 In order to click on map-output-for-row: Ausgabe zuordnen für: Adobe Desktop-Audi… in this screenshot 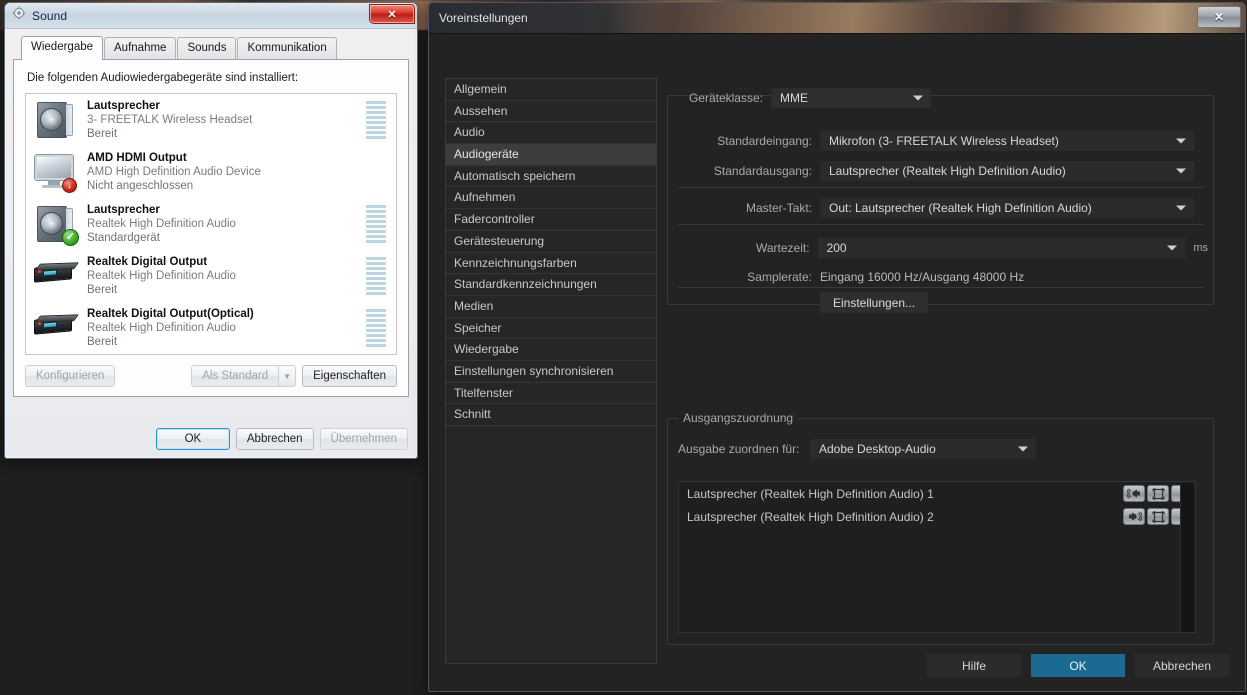, I will do `click(938, 449)`.